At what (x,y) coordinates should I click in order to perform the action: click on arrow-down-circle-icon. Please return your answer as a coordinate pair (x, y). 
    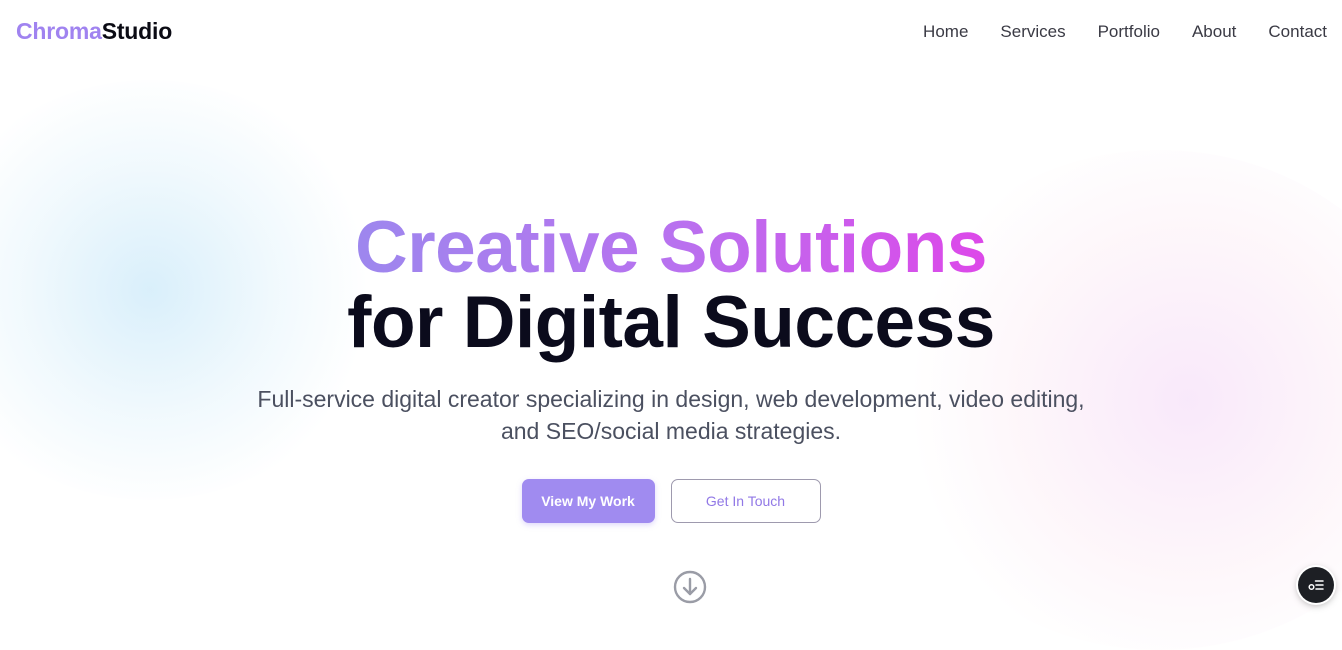
    Looking at the image, I should click on (690, 587).